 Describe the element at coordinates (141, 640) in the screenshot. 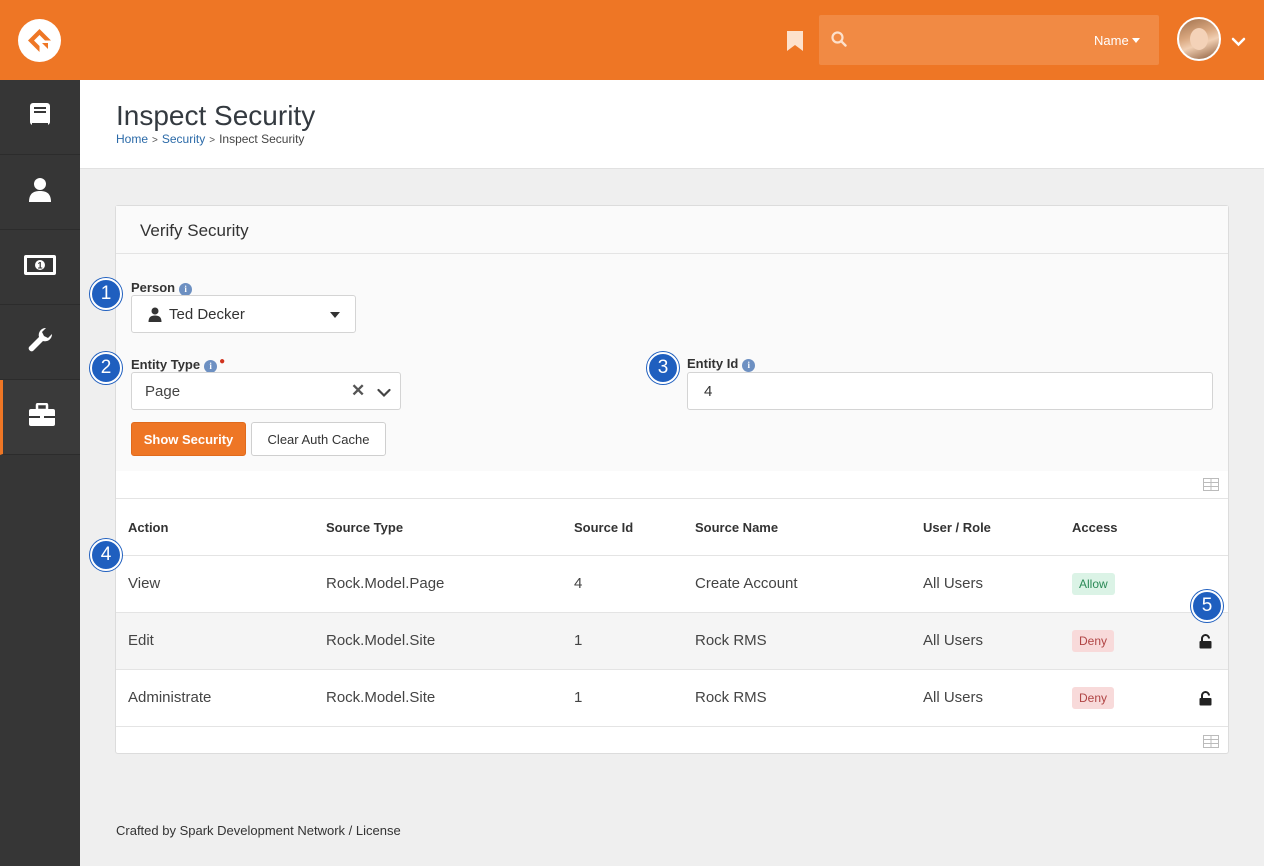

I see `cell-action: Edit` at that location.